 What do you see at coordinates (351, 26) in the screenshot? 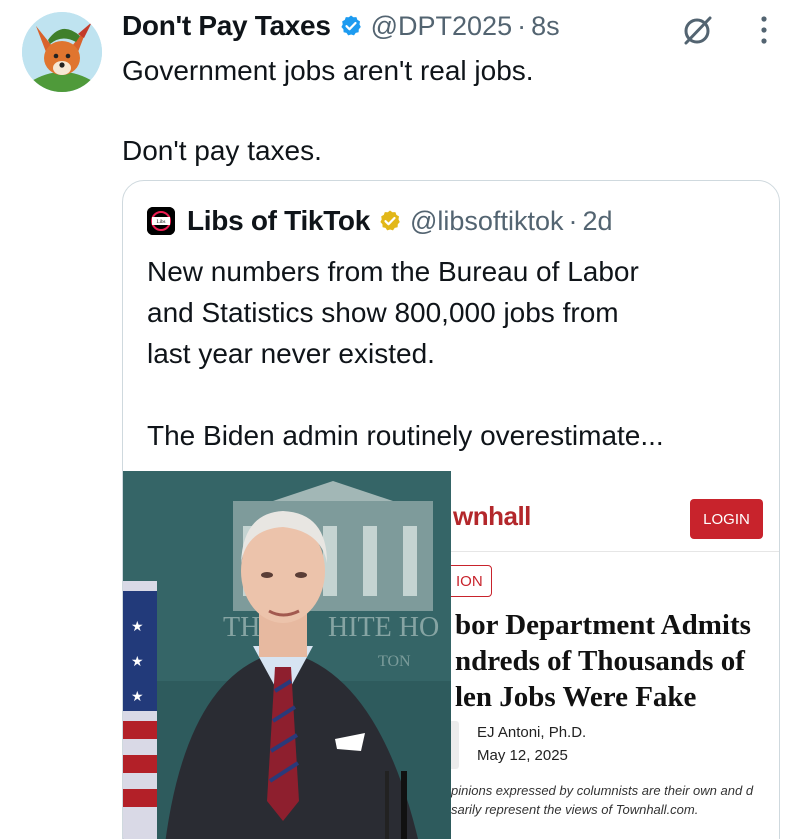
I see `verified-badge-icon` at bounding box center [351, 26].